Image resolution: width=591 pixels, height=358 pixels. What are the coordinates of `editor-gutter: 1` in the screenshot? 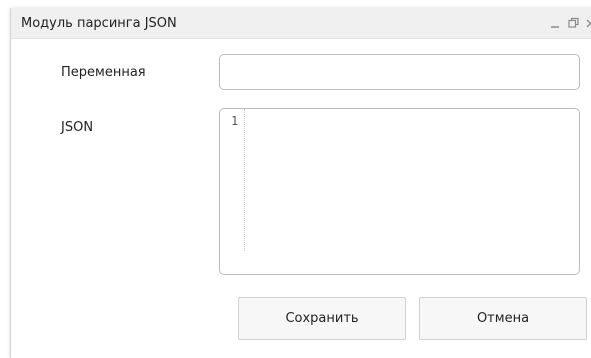 It's located at (232, 180).